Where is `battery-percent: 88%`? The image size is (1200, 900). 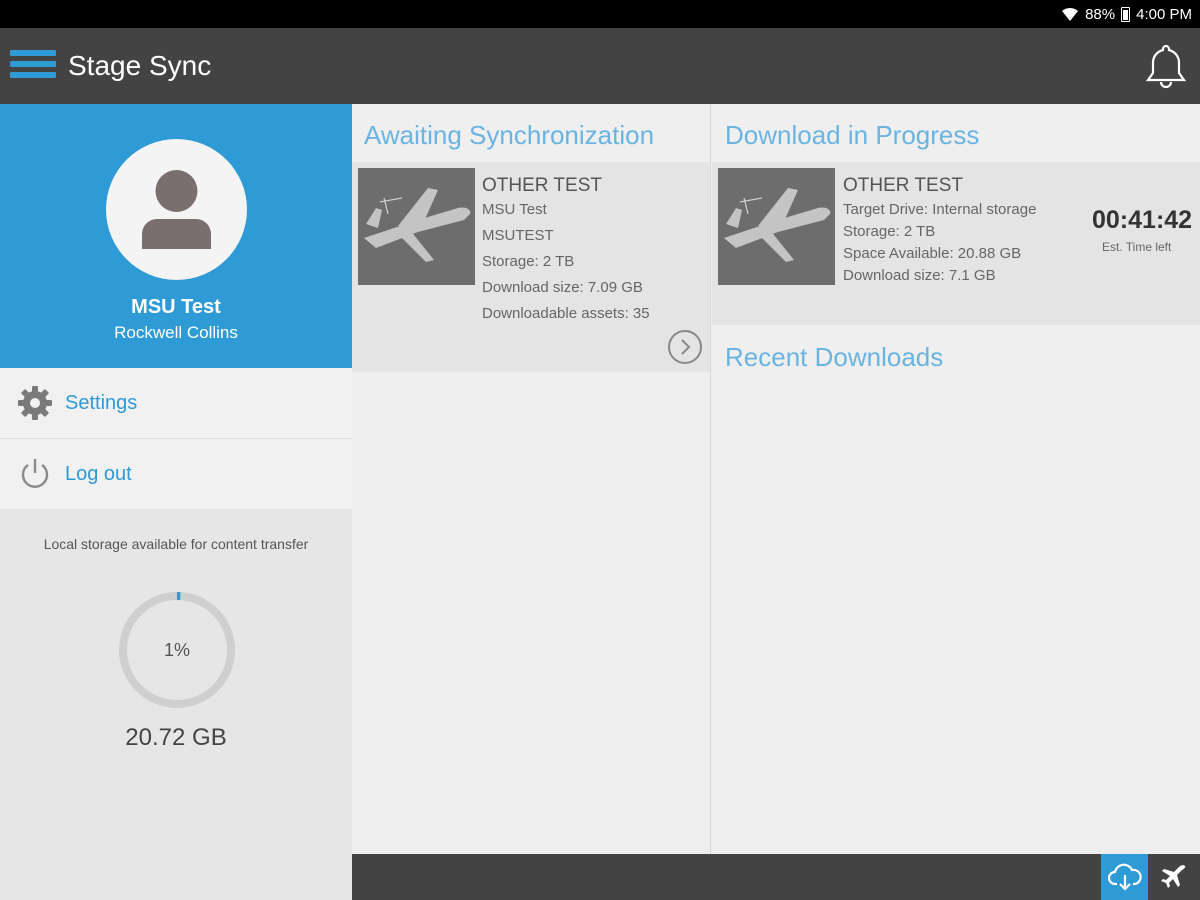 battery-percent: 88% is located at coordinates (1100, 14).